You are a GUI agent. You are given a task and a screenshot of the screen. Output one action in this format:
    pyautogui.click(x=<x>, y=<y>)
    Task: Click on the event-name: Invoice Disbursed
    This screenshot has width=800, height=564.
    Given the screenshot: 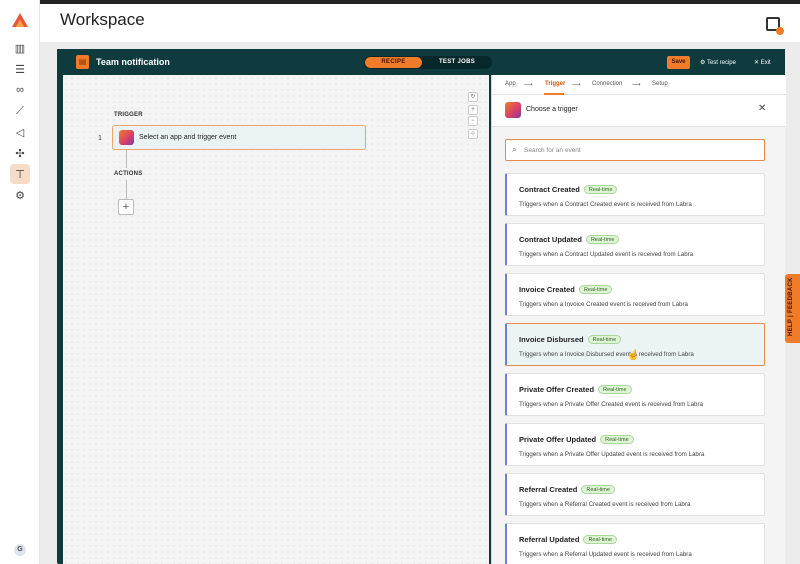 What is the action you would take?
    pyautogui.click(x=551, y=339)
    